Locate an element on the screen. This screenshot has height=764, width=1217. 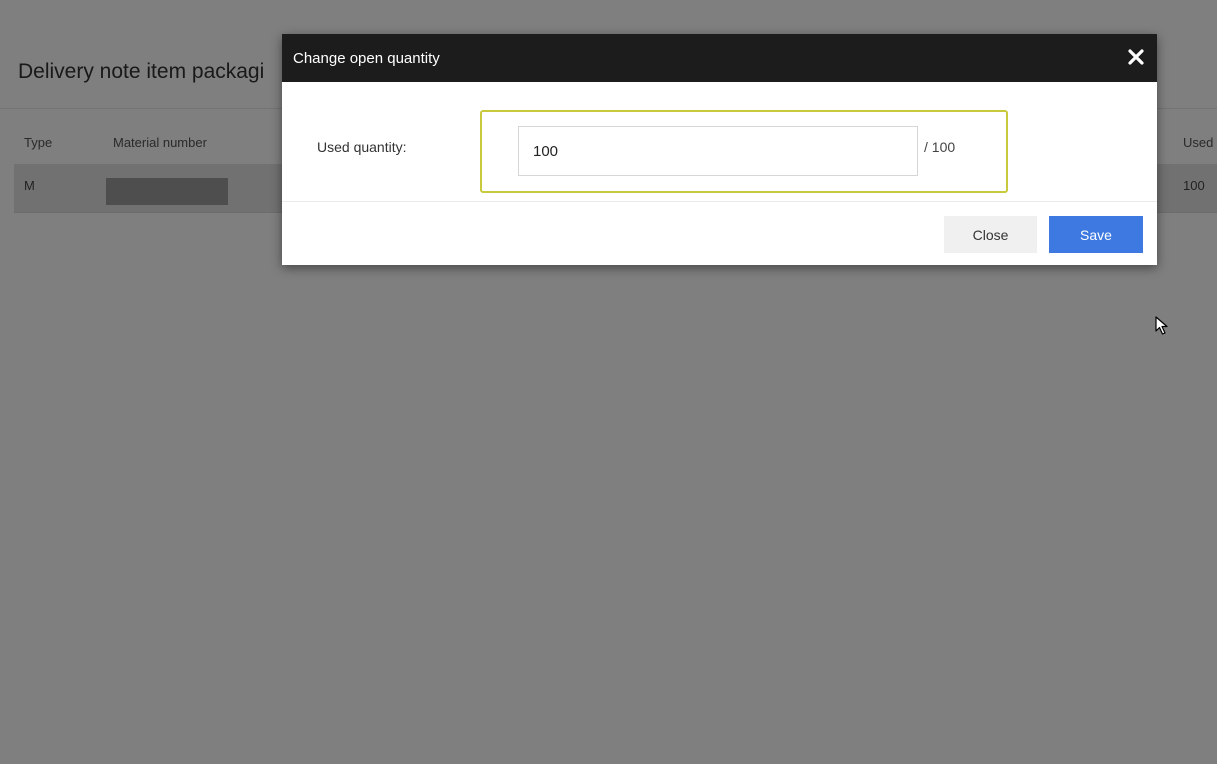
dialog-header: Change open quantity is located at coordinates (719, 58).